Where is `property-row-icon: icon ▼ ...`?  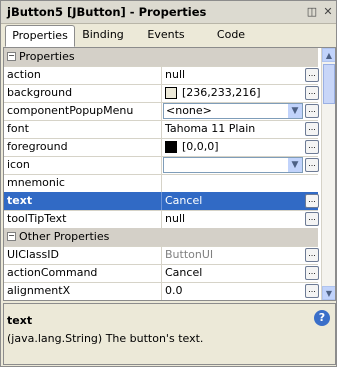
property-row-icon: icon ▼ ... is located at coordinates (161, 165).